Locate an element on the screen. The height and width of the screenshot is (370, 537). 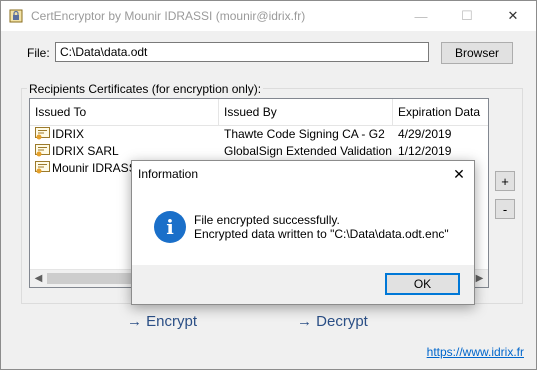
maximize-icon: ☐ is located at coordinates (467, 15).